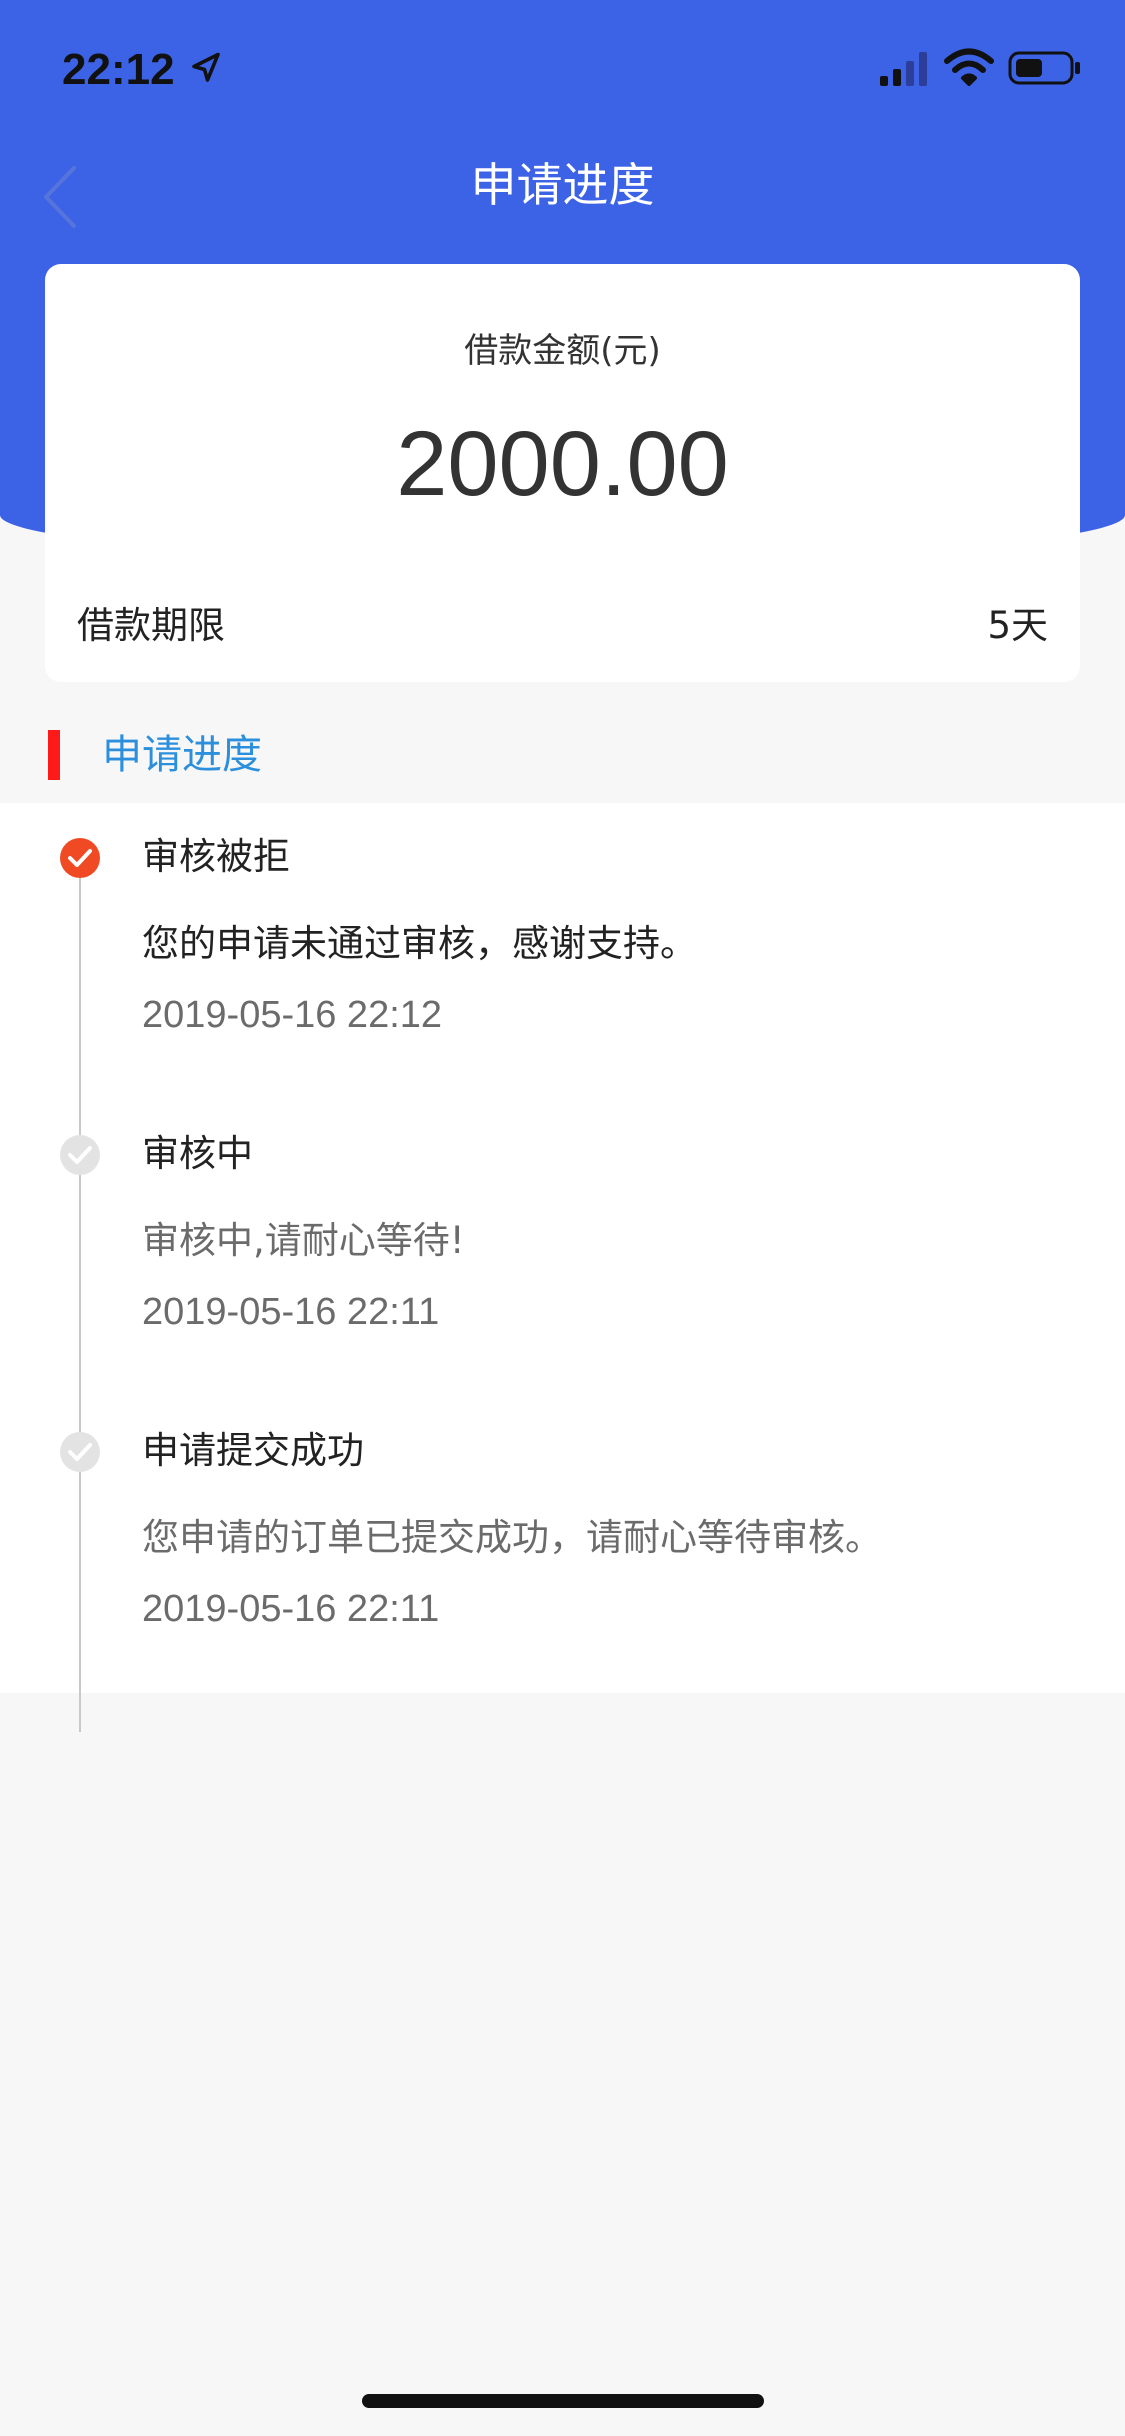  What do you see at coordinates (562, 185) in the screenshot?
I see `page-title: 申请进度` at bounding box center [562, 185].